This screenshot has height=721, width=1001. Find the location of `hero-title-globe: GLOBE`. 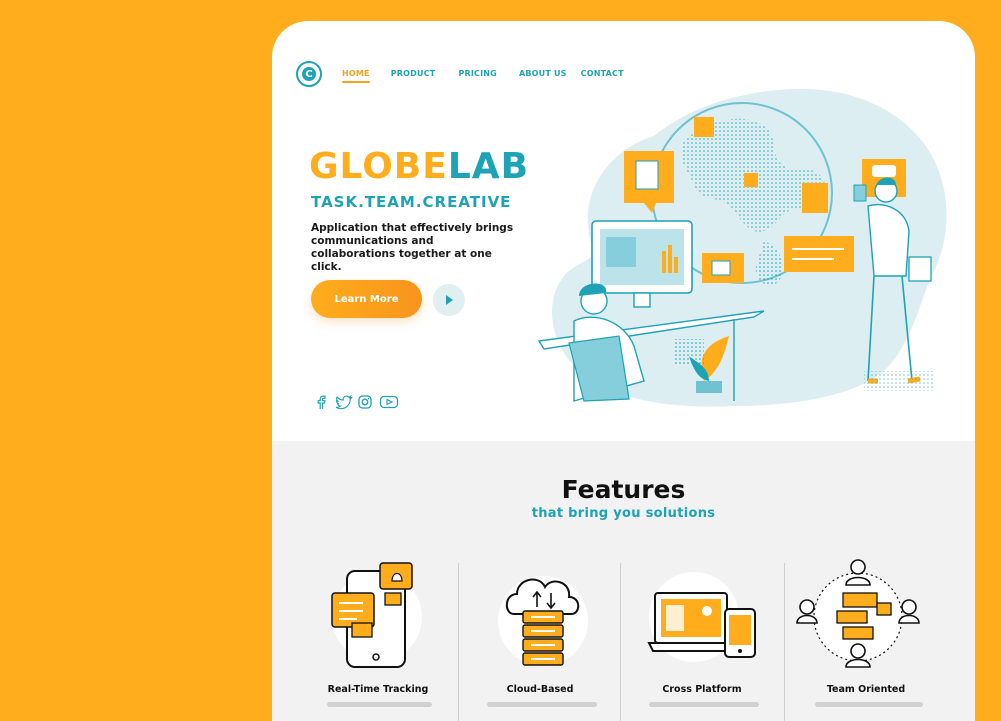

hero-title-globe: GLOBE is located at coordinates (378, 166).